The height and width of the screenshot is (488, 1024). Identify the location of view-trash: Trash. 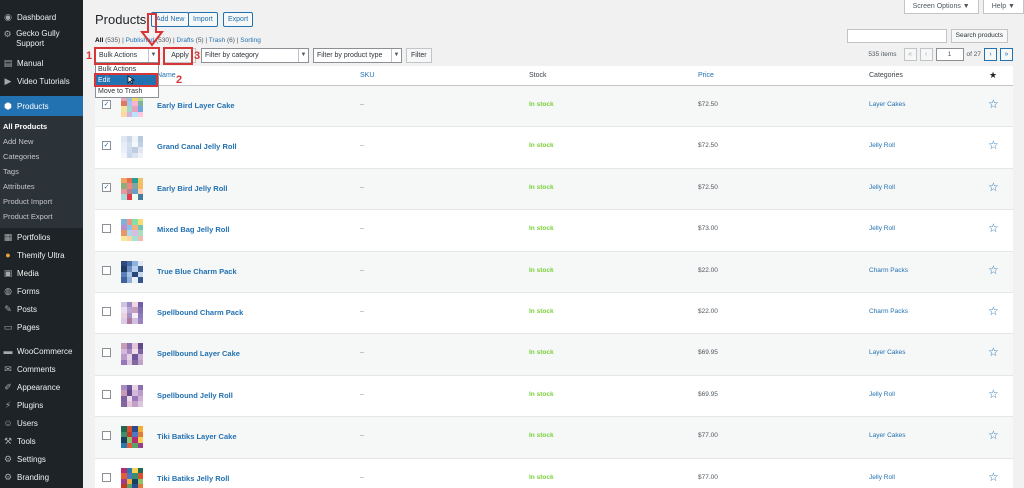
(217, 40).